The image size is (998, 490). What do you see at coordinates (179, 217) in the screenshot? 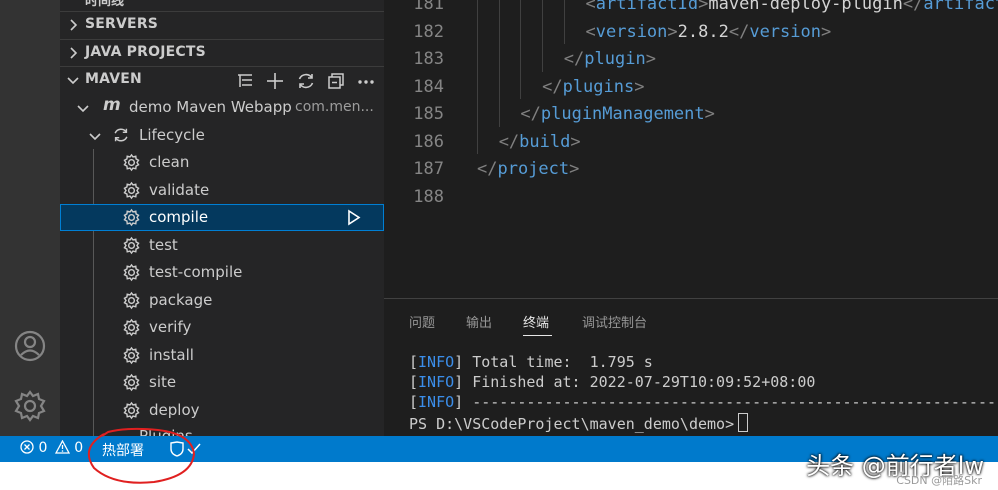
I see `lifecycle-item-label: compile` at bounding box center [179, 217].